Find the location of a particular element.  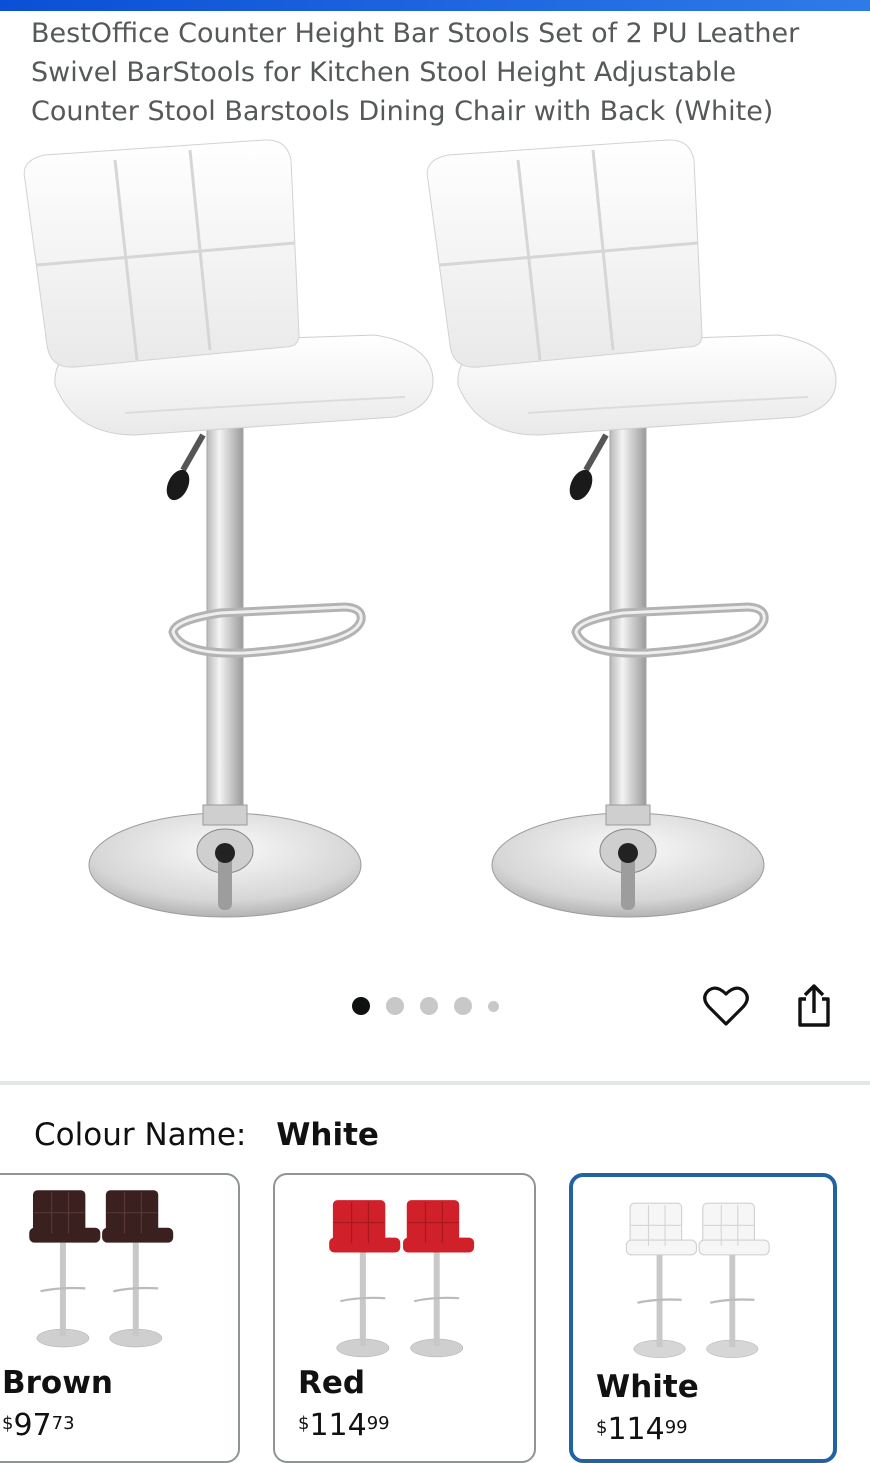

colour-swatch-red: Red $11499 is located at coordinates (404, 1318).